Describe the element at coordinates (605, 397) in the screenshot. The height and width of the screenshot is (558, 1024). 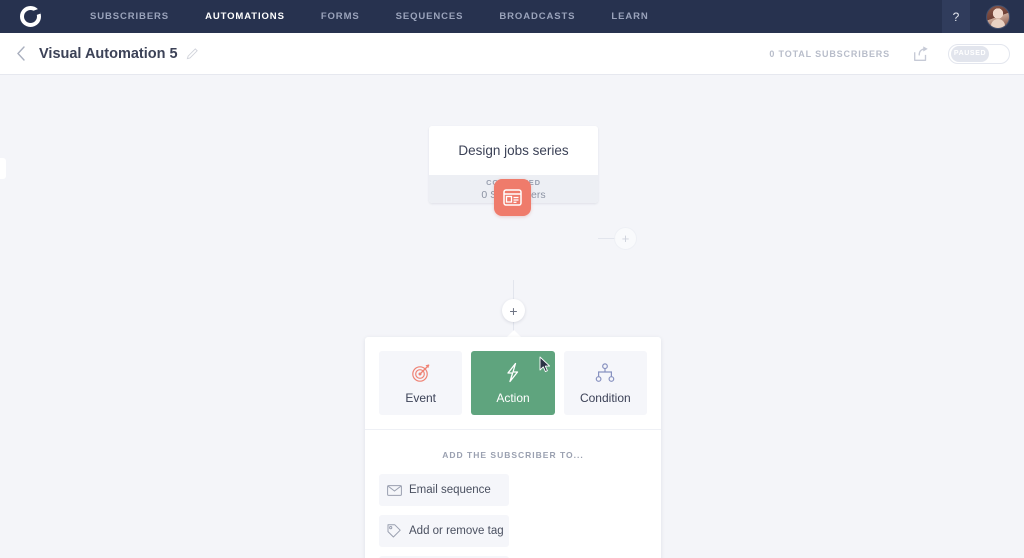
I see `tab-condition-label: Condition` at that location.